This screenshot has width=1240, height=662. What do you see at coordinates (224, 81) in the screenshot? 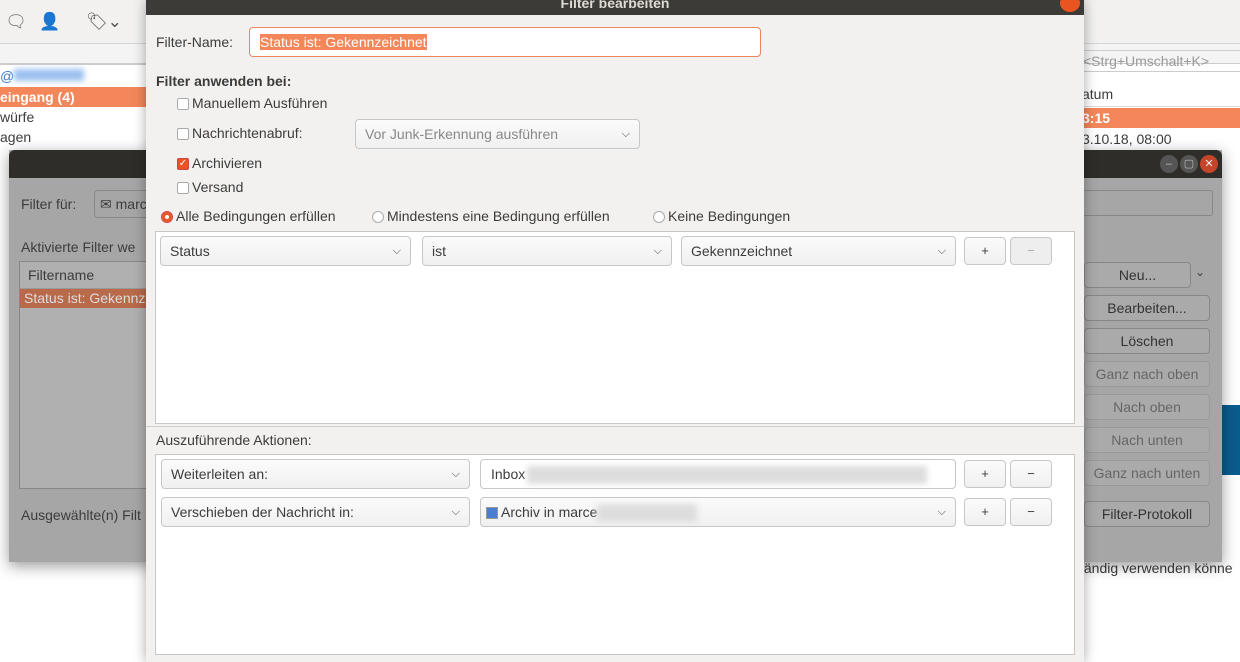
I see `apply-on-label: Filter anwenden bei:` at bounding box center [224, 81].